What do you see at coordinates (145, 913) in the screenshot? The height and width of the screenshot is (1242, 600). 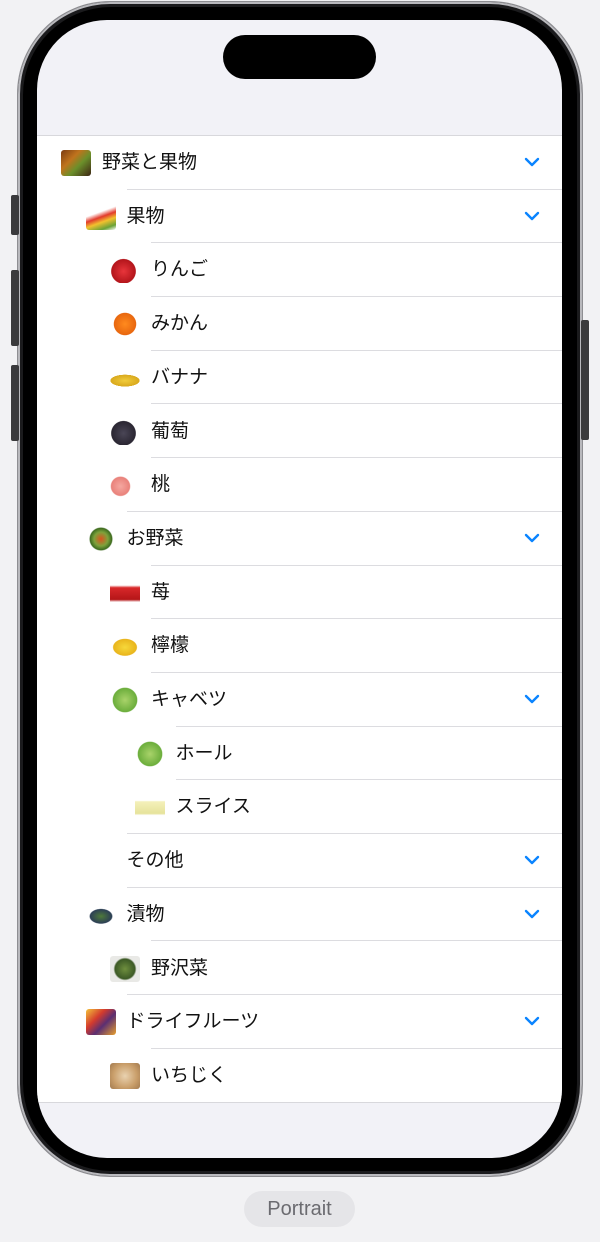 I see `row-label: 漬物` at bounding box center [145, 913].